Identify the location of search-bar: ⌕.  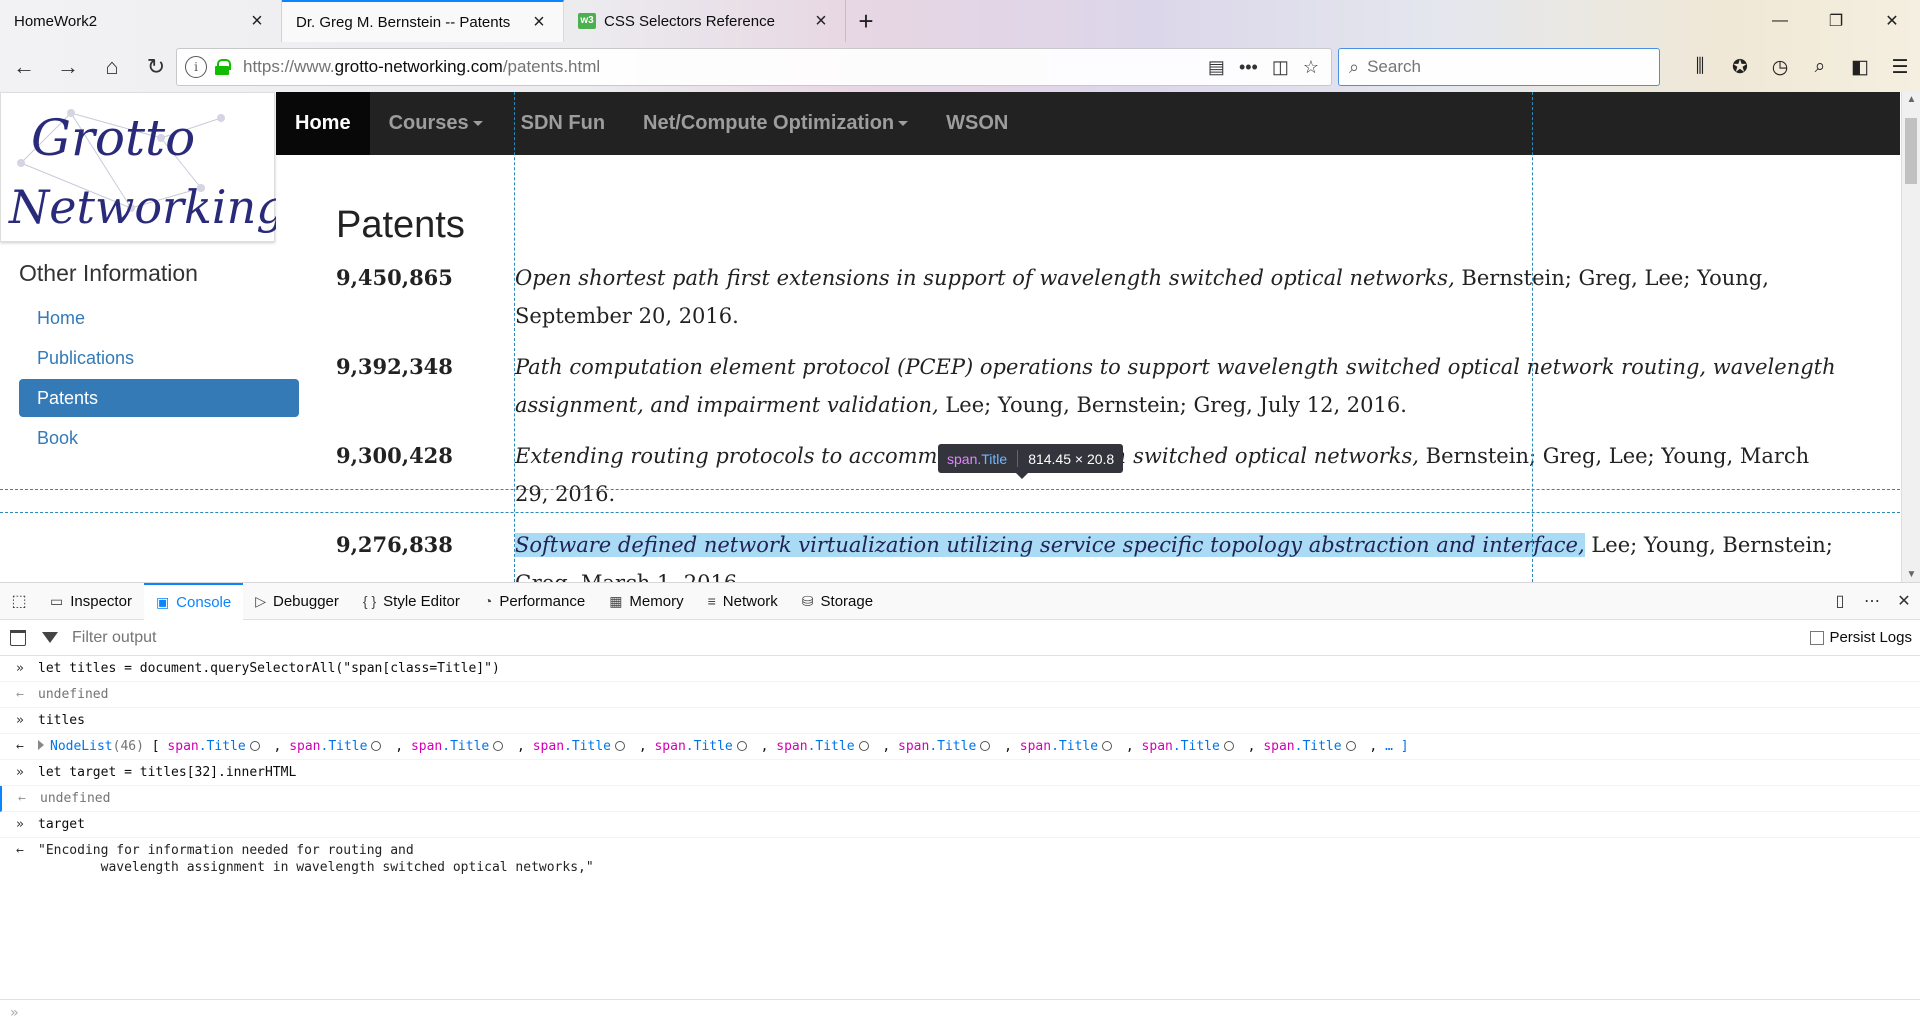
(1499, 67).